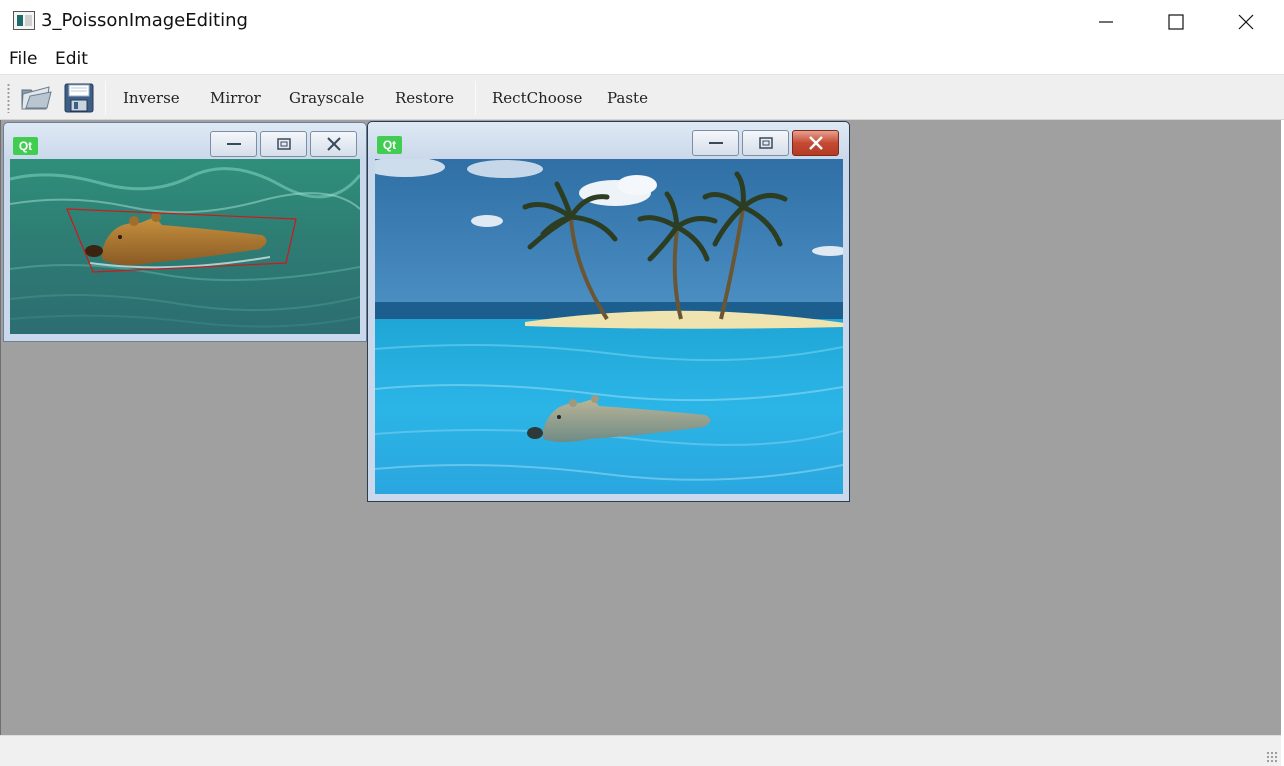 This screenshot has width=1284, height=766. I want to click on save-button, so click(79, 98).